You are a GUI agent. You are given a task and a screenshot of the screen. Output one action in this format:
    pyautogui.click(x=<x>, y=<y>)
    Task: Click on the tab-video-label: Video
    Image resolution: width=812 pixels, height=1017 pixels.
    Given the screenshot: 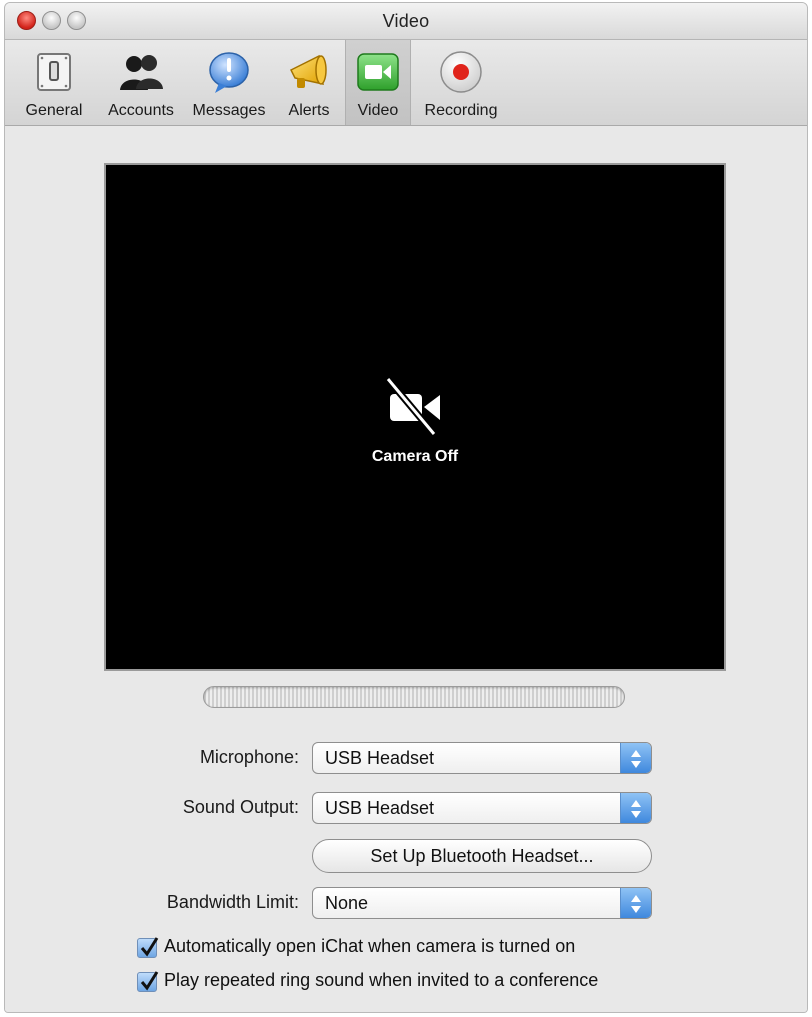 What is the action you would take?
    pyautogui.click(x=378, y=110)
    